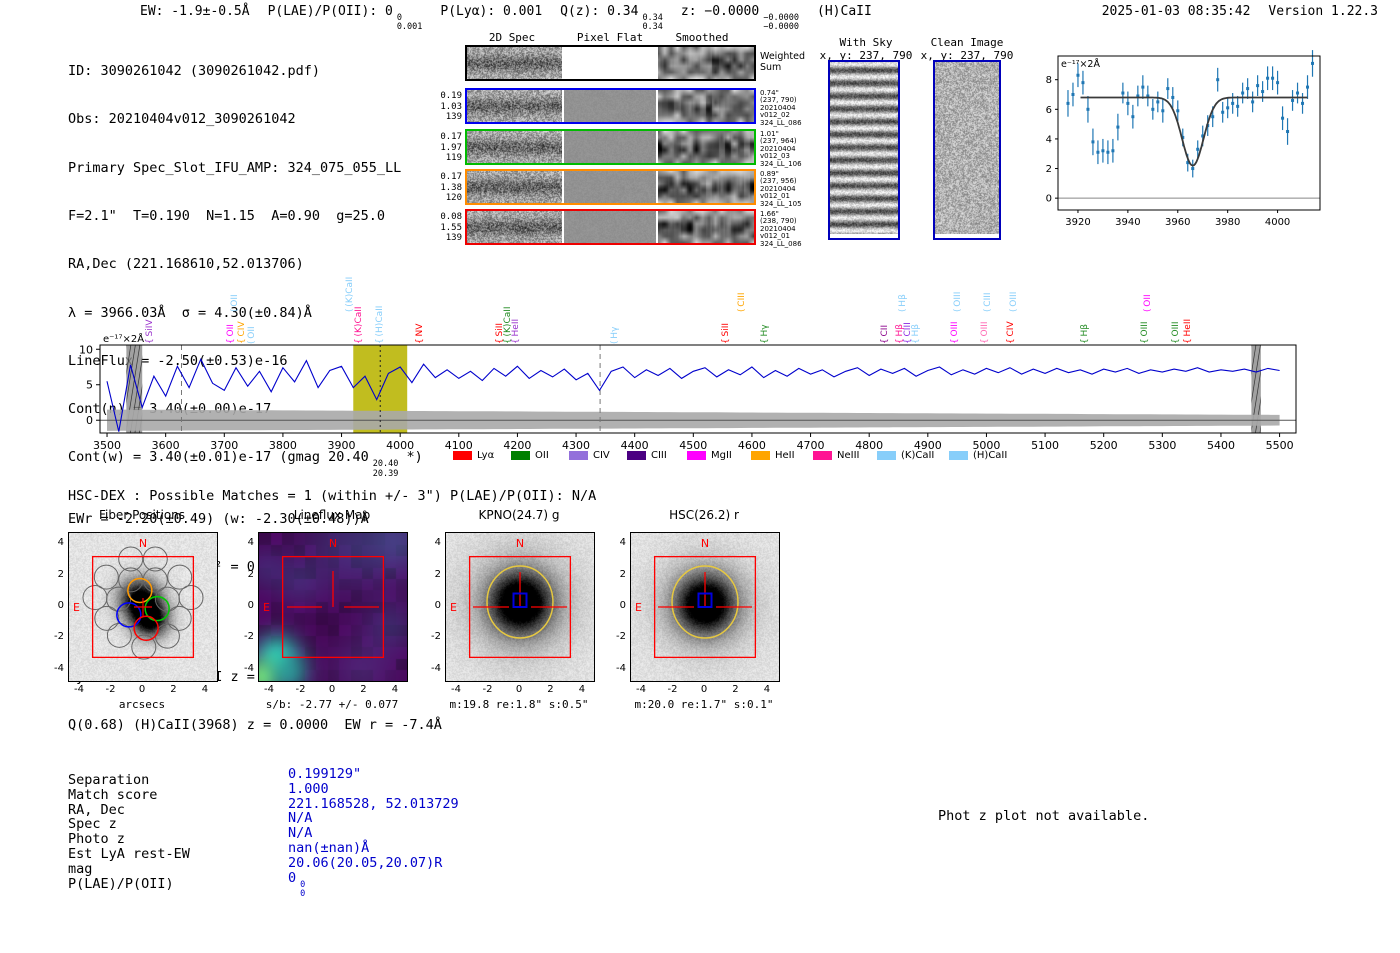 This screenshot has height=953, width=1400. What do you see at coordinates (647, 452) in the screenshot?
I see `legend-item-ciii: CIII` at bounding box center [647, 452].